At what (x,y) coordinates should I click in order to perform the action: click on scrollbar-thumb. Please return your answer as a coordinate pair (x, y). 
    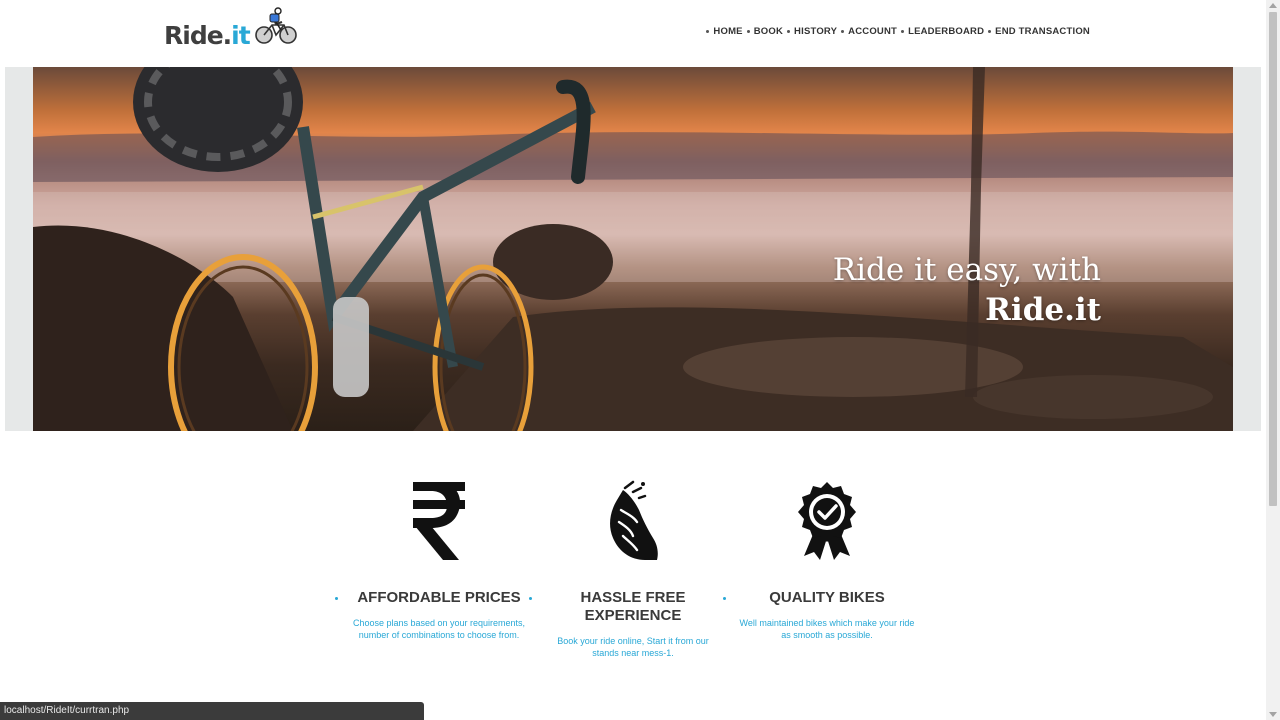
    Looking at the image, I should click on (1273, 259).